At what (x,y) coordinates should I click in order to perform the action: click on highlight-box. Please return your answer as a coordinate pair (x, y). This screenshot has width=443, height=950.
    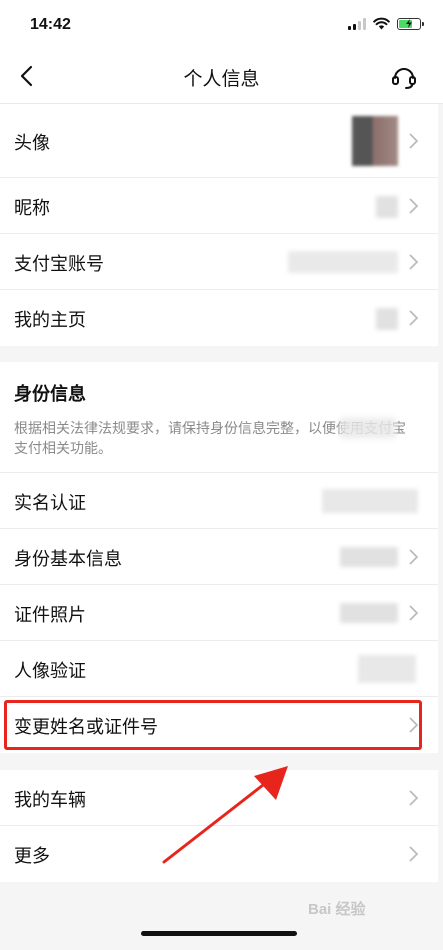
    Looking at the image, I should click on (213, 725).